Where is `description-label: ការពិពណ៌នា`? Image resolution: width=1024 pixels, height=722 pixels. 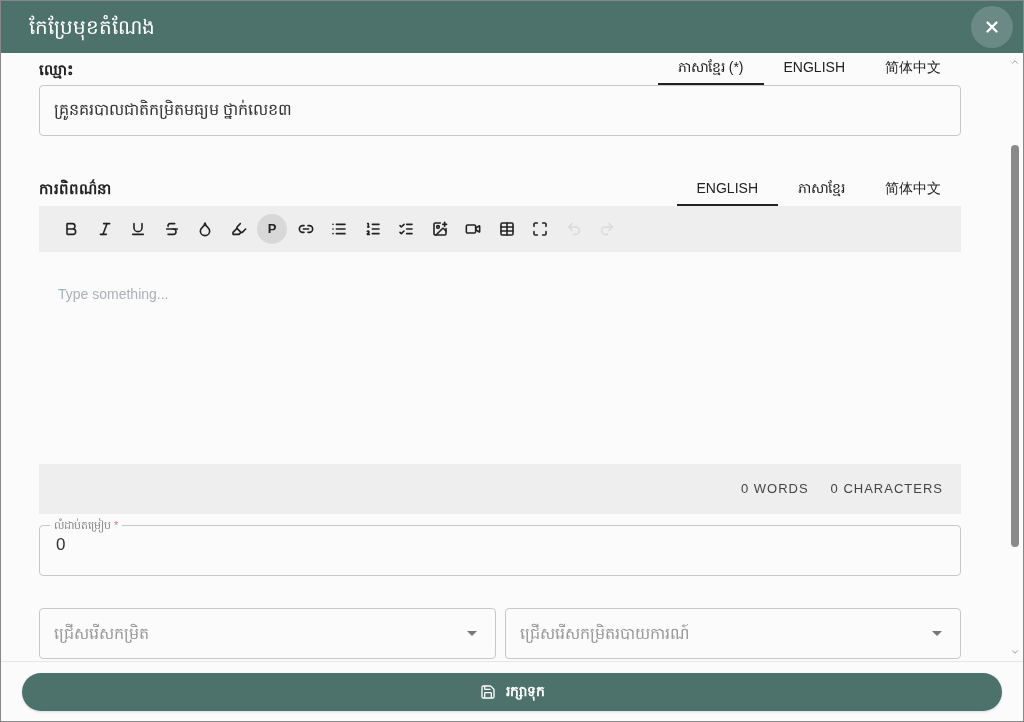
description-label: ការពិពណ៌នា is located at coordinates (75, 188).